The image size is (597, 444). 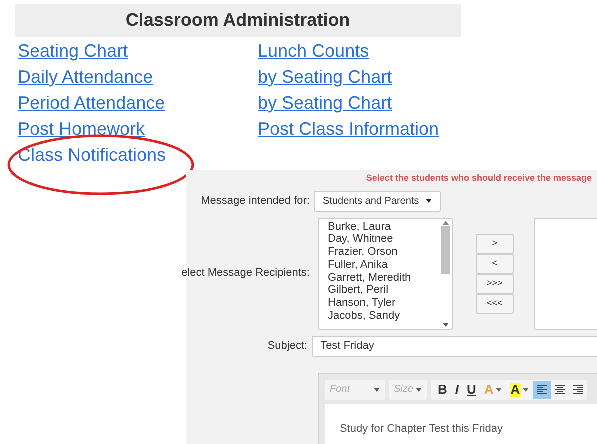 What do you see at coordinates (422, 428) in the screenshot?
I see `message-text: Study for Chapter Test this Friday` at bounding box center [422, 428].